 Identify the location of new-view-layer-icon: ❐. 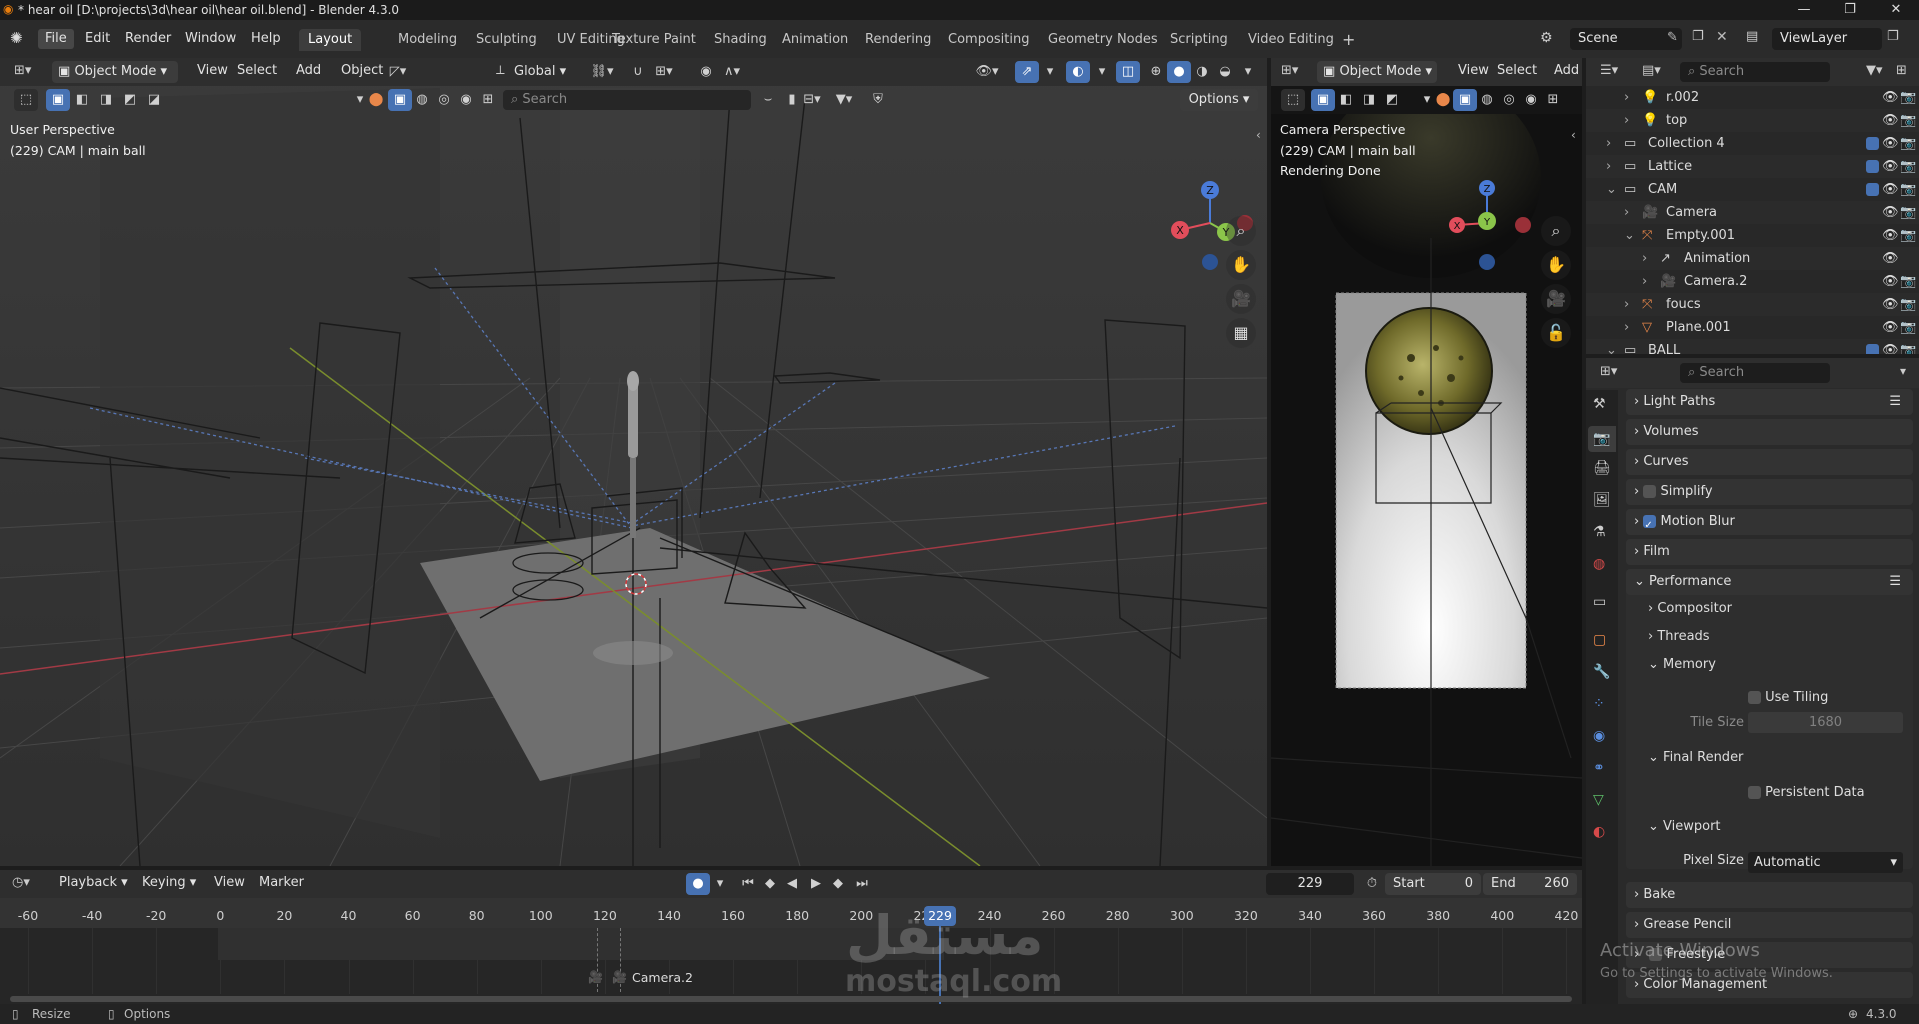
(1893, 36).